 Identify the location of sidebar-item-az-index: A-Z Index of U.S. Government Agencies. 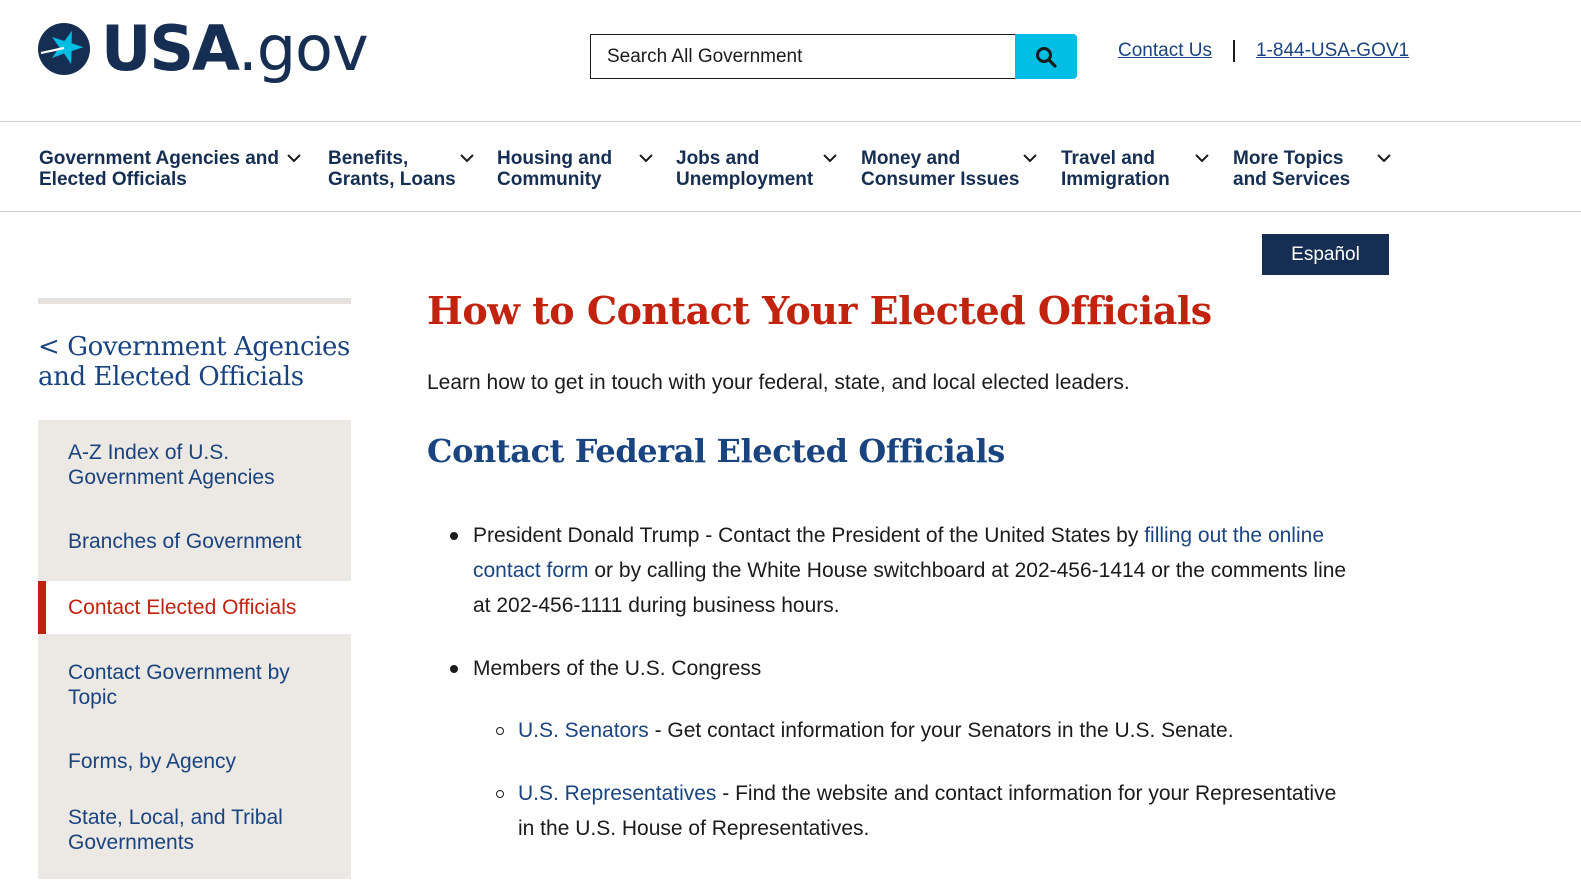
(194, 468).